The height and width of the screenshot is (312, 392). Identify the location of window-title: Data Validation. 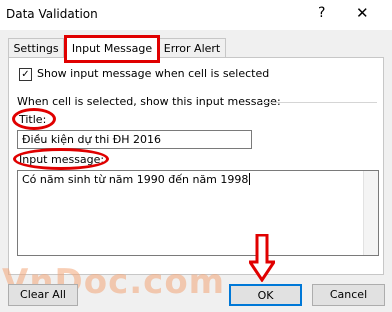
(52, 14).